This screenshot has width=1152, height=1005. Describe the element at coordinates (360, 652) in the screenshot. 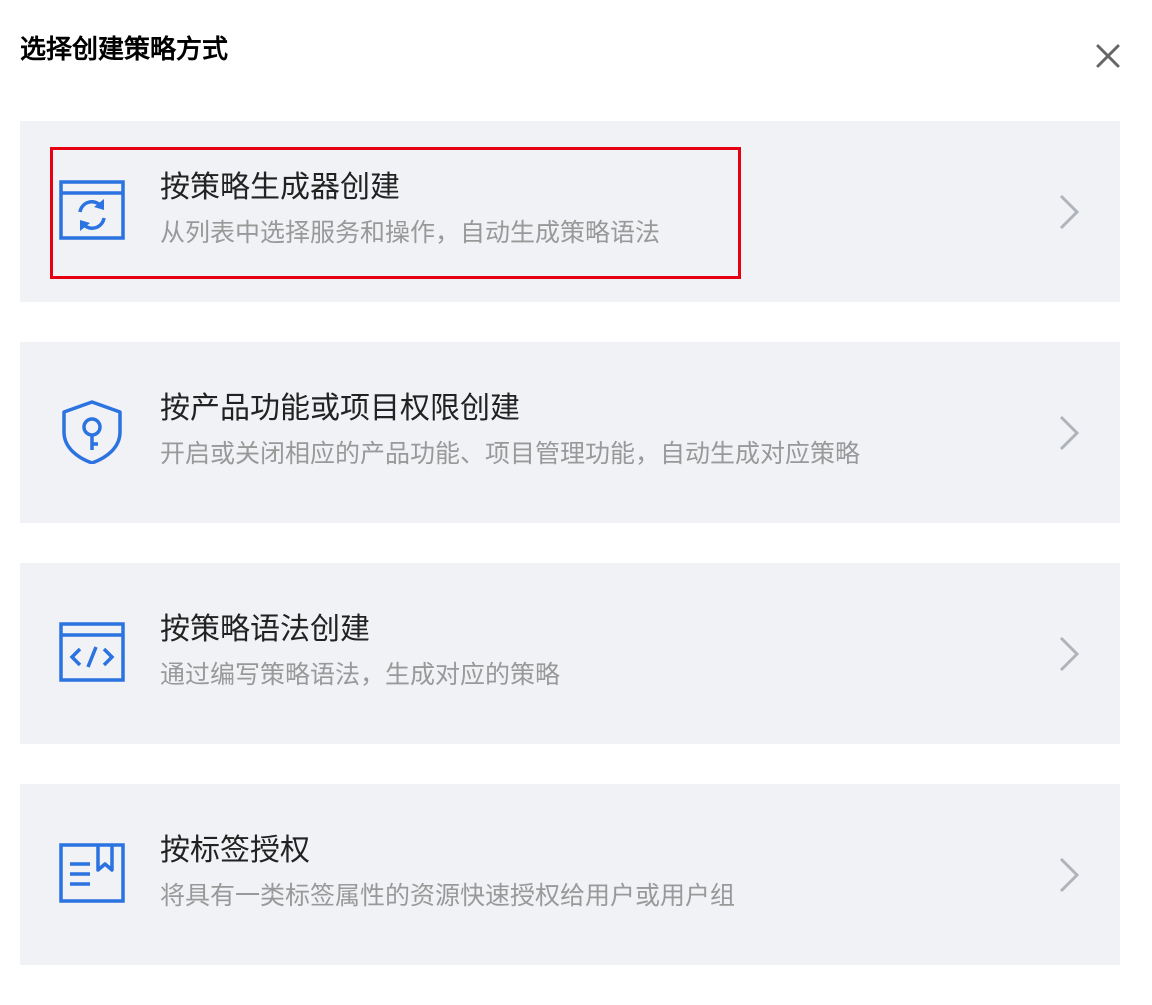

I see `option-text: 按策略语法创建 通过编写策略语法，生成对应的策略` at that location.